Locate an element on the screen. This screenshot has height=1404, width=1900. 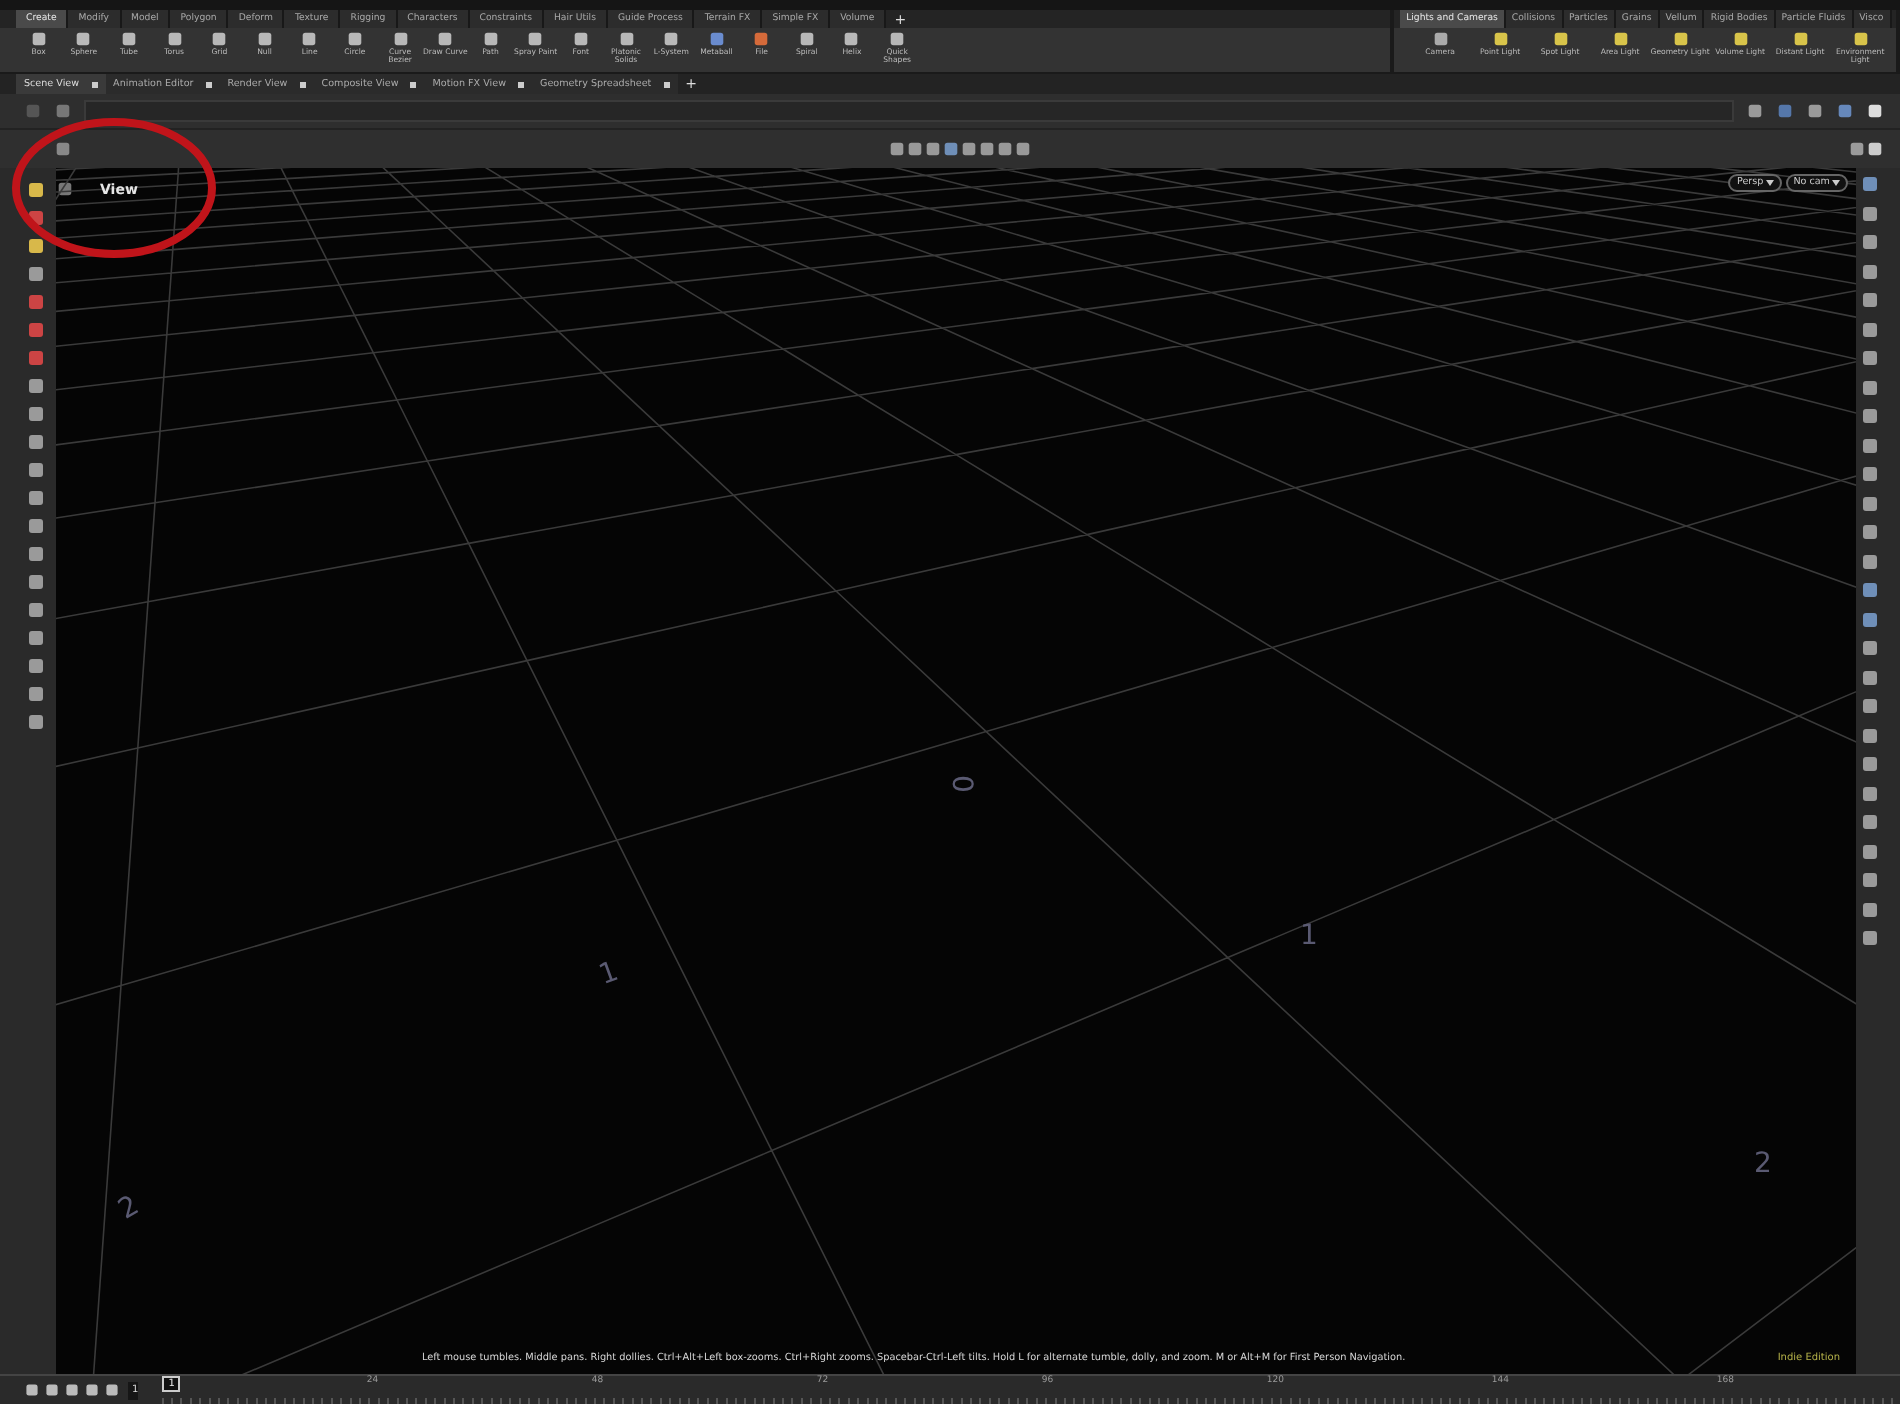
grid-label: 0 is located at coordinates (960, 784).